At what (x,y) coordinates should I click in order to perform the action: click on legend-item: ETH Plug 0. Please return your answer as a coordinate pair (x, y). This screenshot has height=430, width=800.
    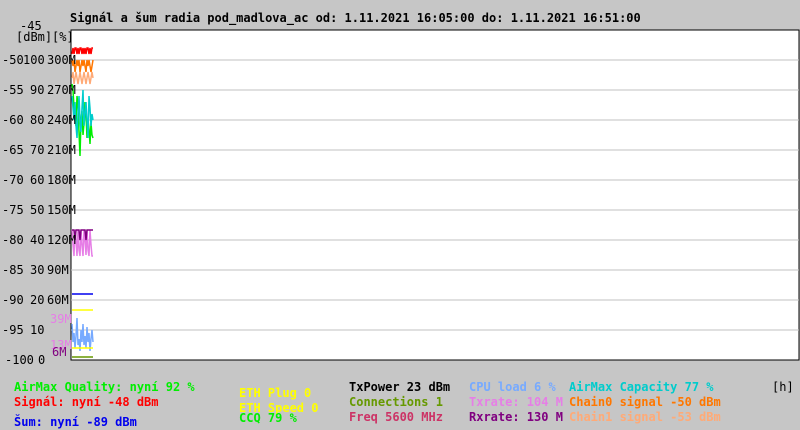
    Looking at the image, I should click on (275, 393).